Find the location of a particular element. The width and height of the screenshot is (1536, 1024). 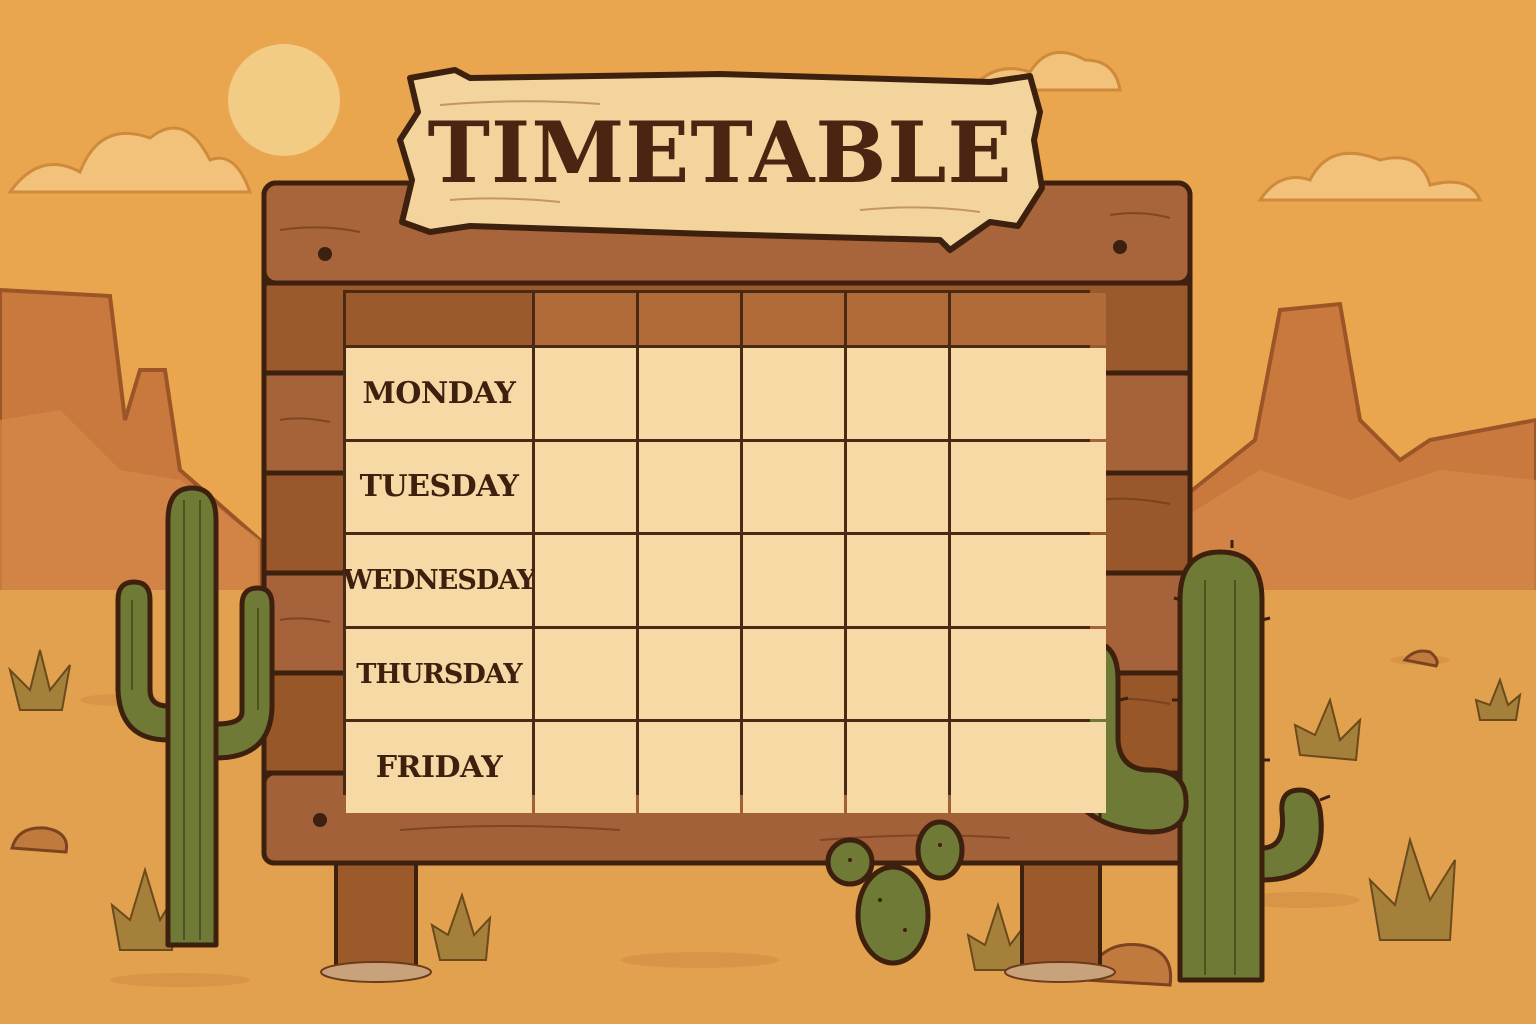

day-label-friday: FRIDAY is located at coordinates (439, 767).